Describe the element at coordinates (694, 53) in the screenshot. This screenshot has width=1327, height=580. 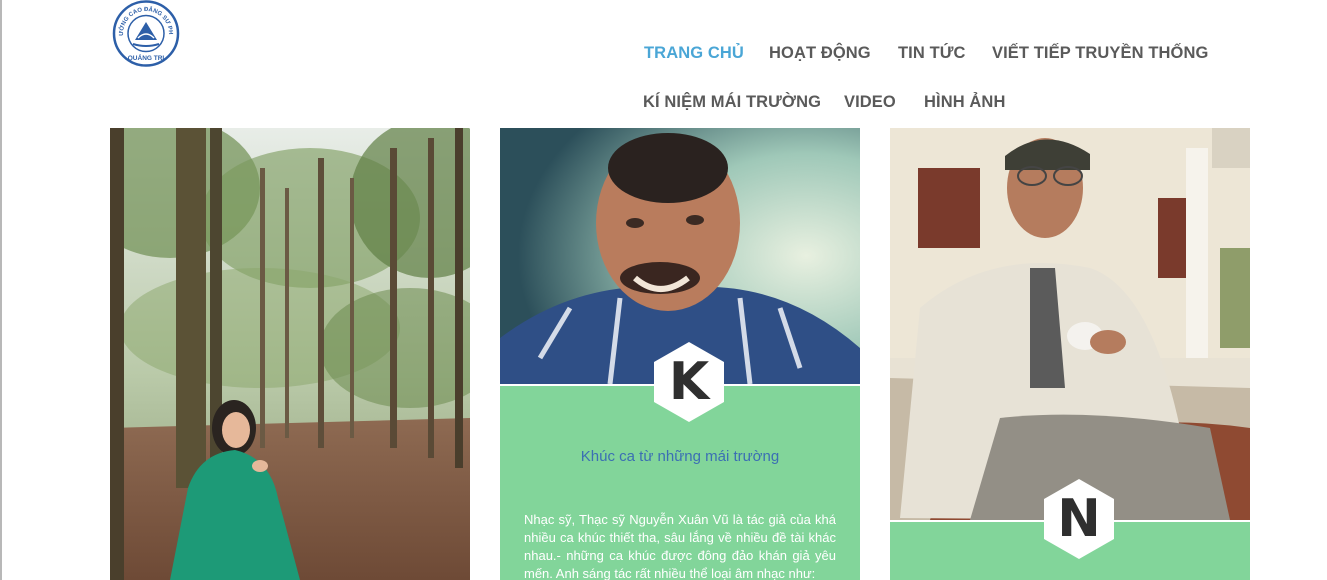
I see `nav-item-home: TRANG CHỦ` at that location.